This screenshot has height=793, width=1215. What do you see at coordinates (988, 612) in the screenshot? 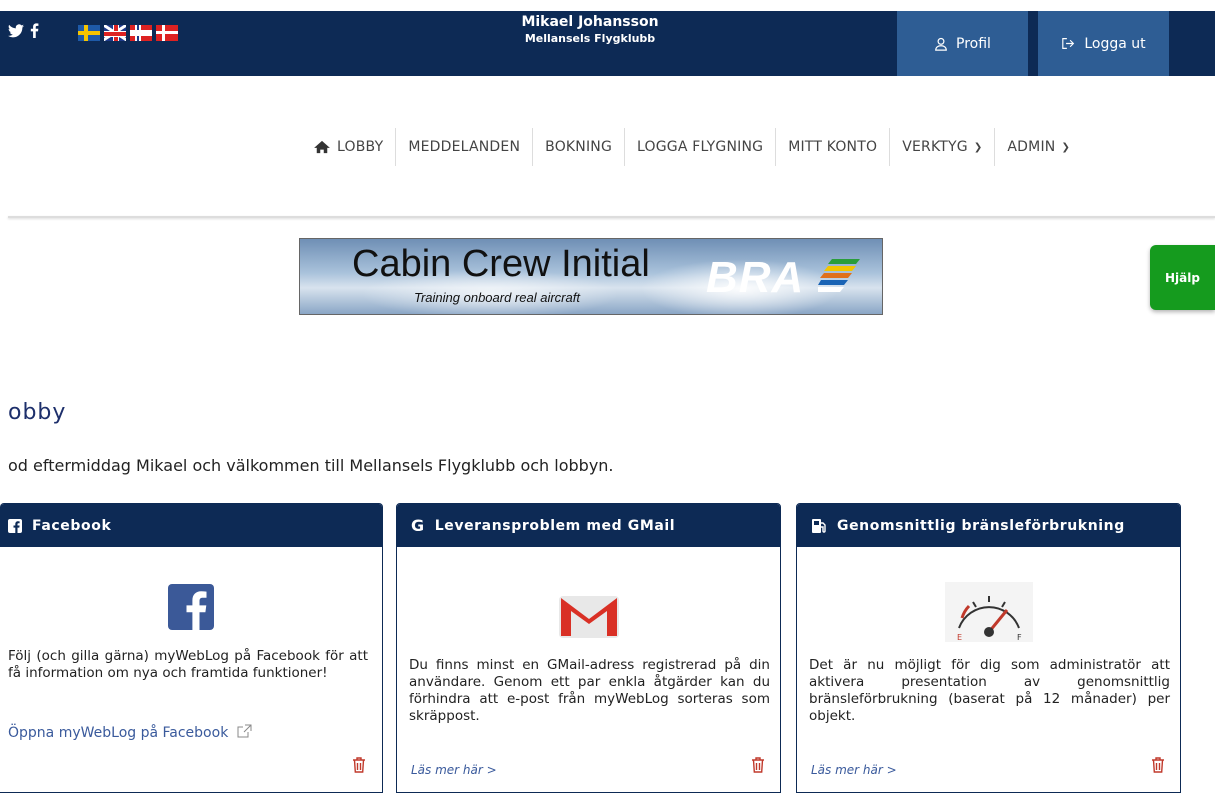
I see `fuel-gauge-icon: E F` at bounding box center [988, 612].